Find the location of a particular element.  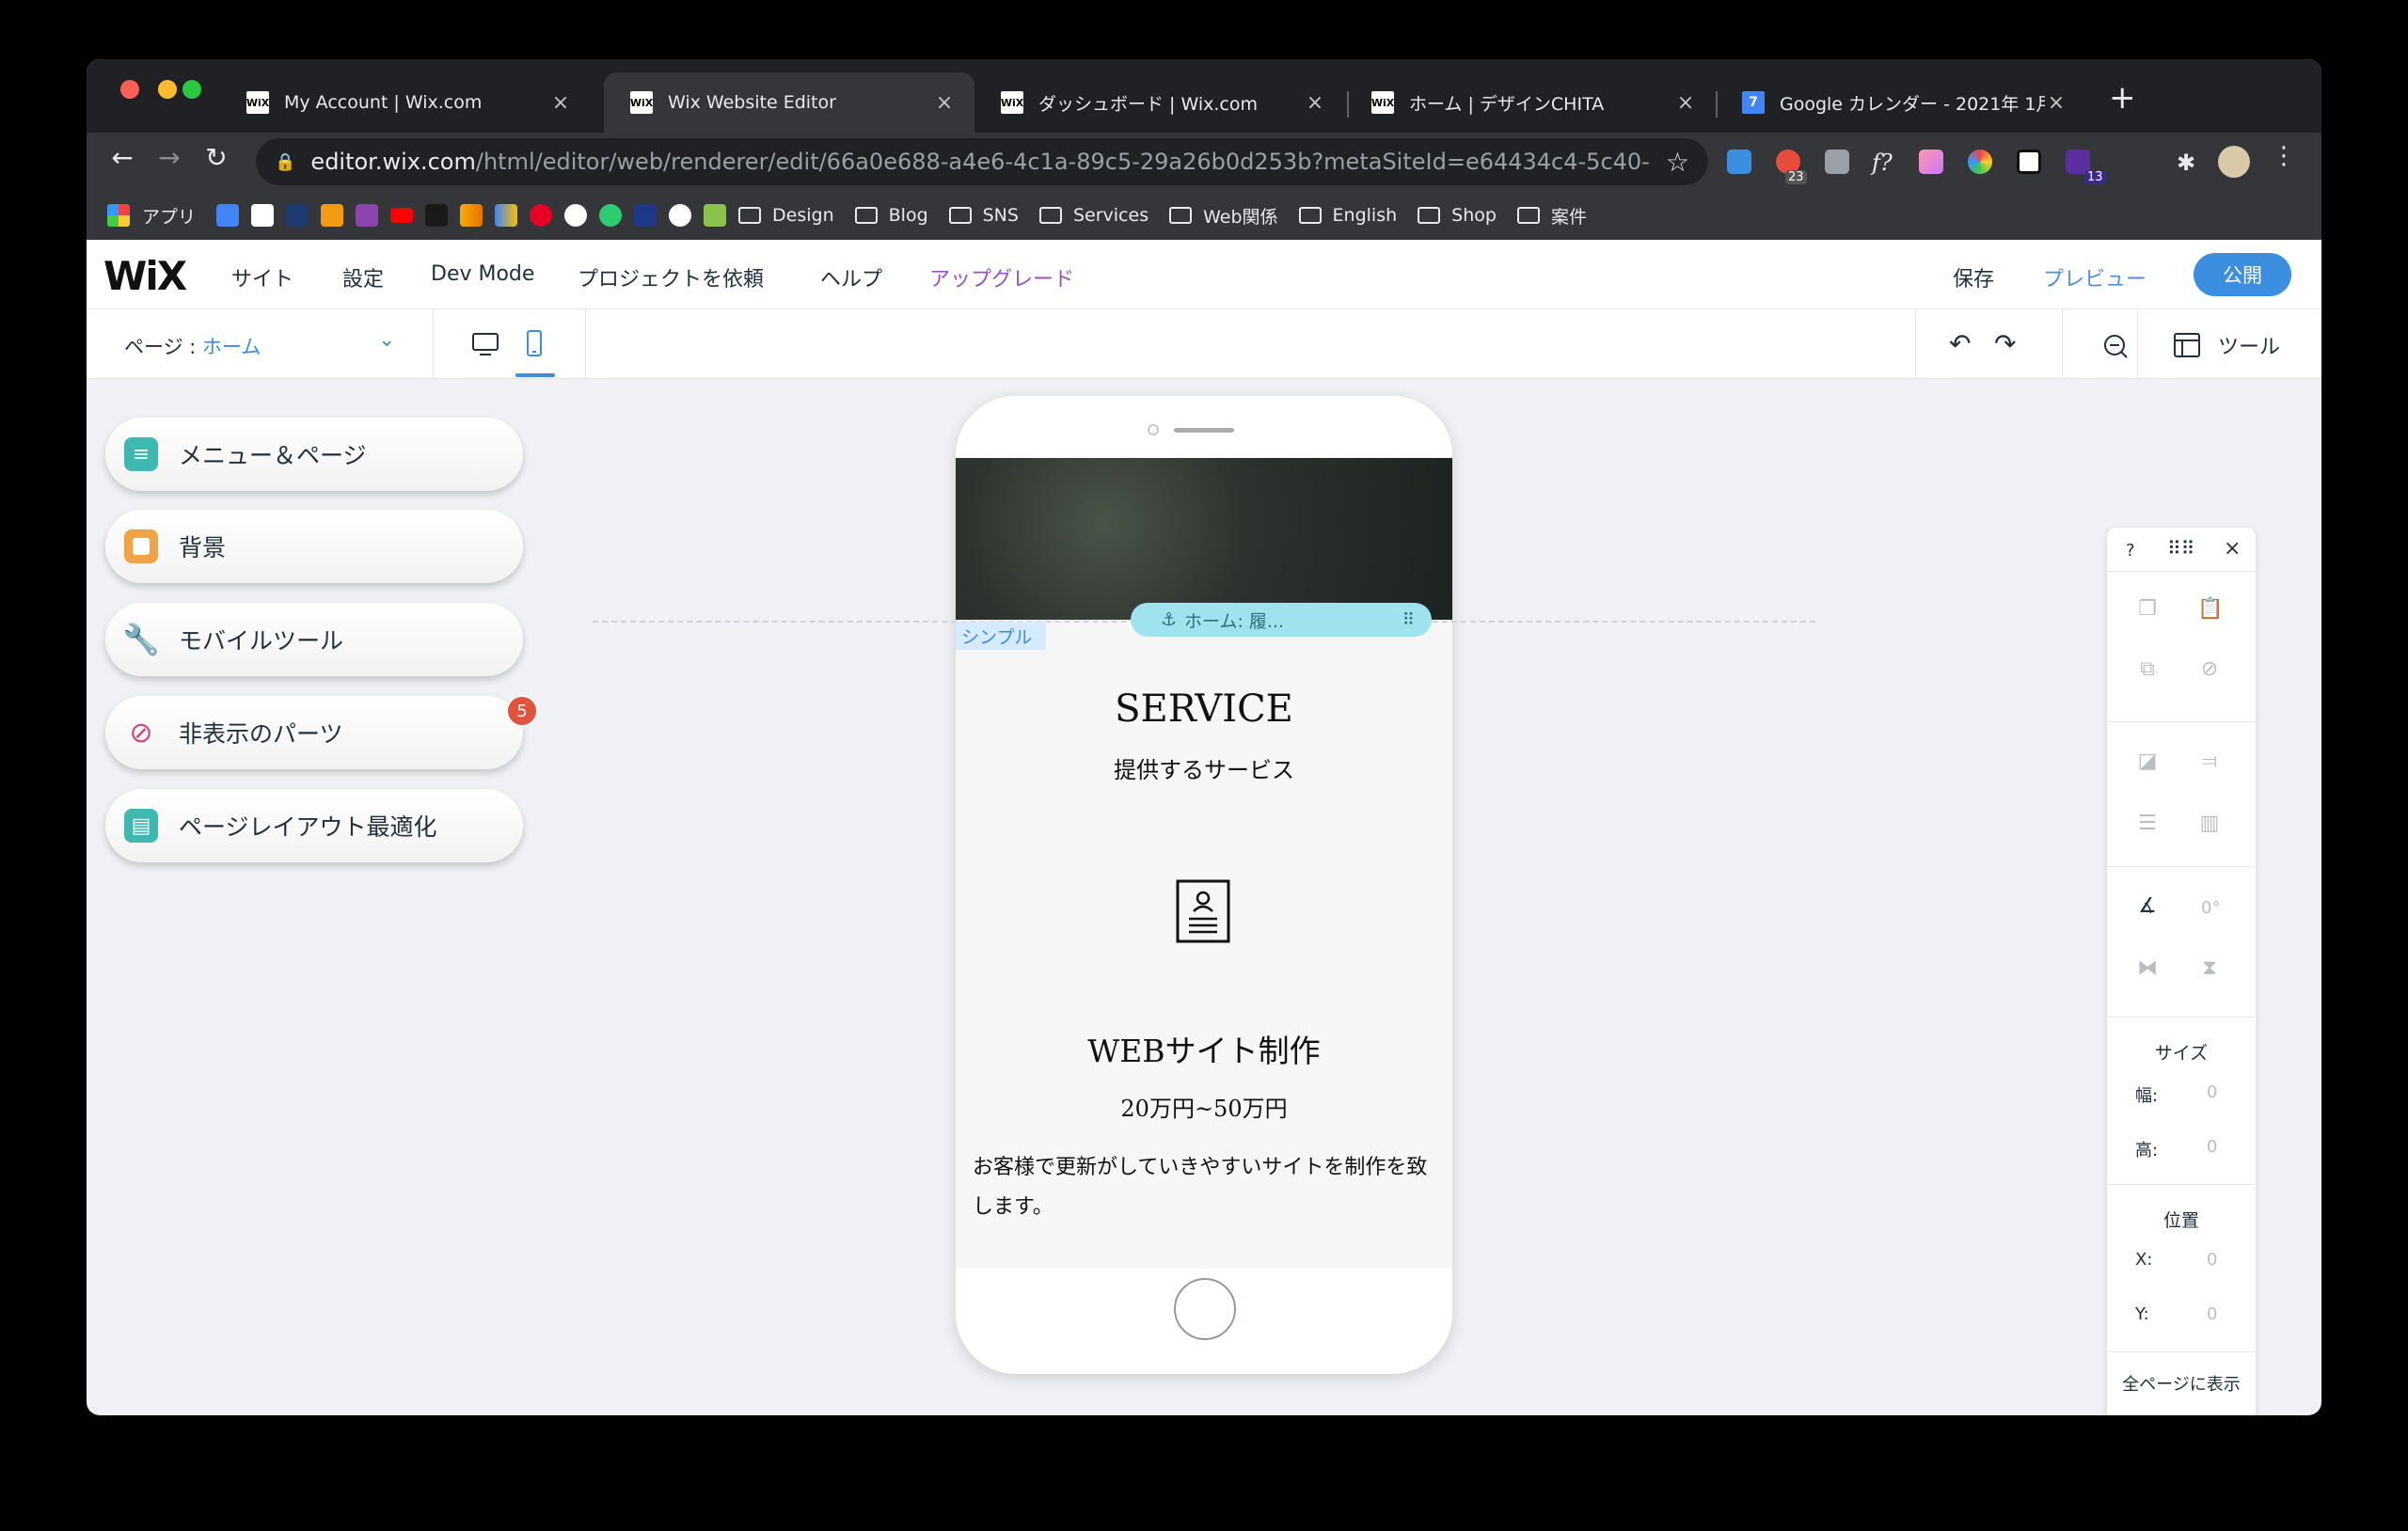

drag-handle-icon: ⠿ is located at coordinates (1409, 620).